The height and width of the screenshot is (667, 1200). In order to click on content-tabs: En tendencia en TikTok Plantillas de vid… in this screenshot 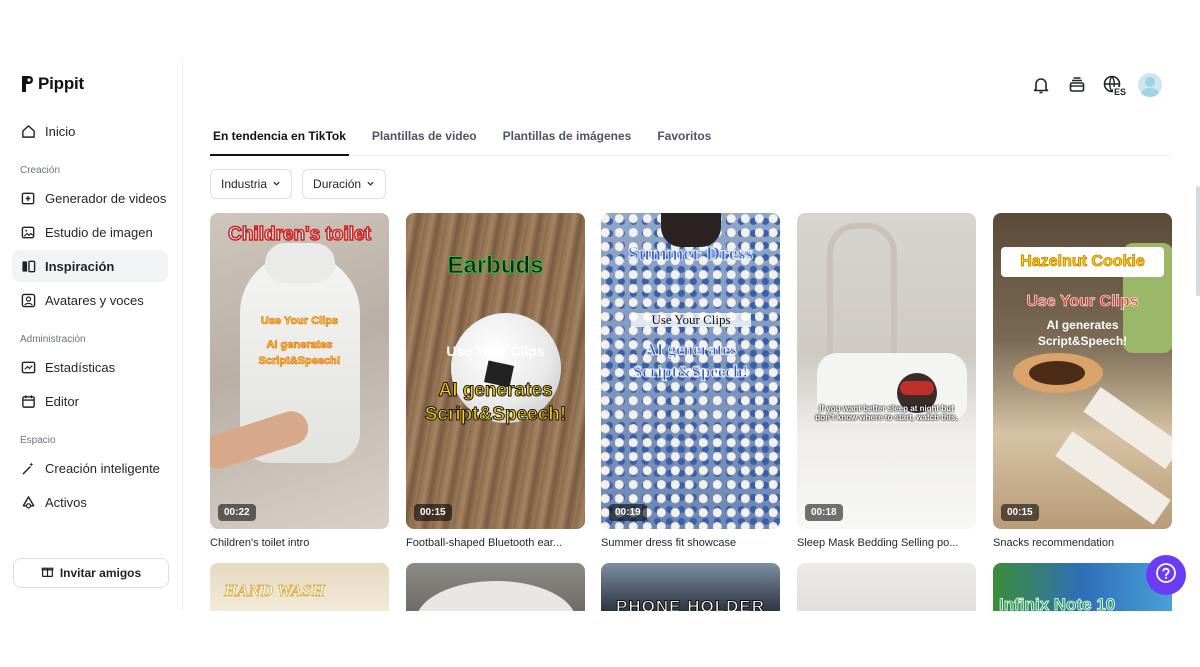, I will do `click(690, 138)`.